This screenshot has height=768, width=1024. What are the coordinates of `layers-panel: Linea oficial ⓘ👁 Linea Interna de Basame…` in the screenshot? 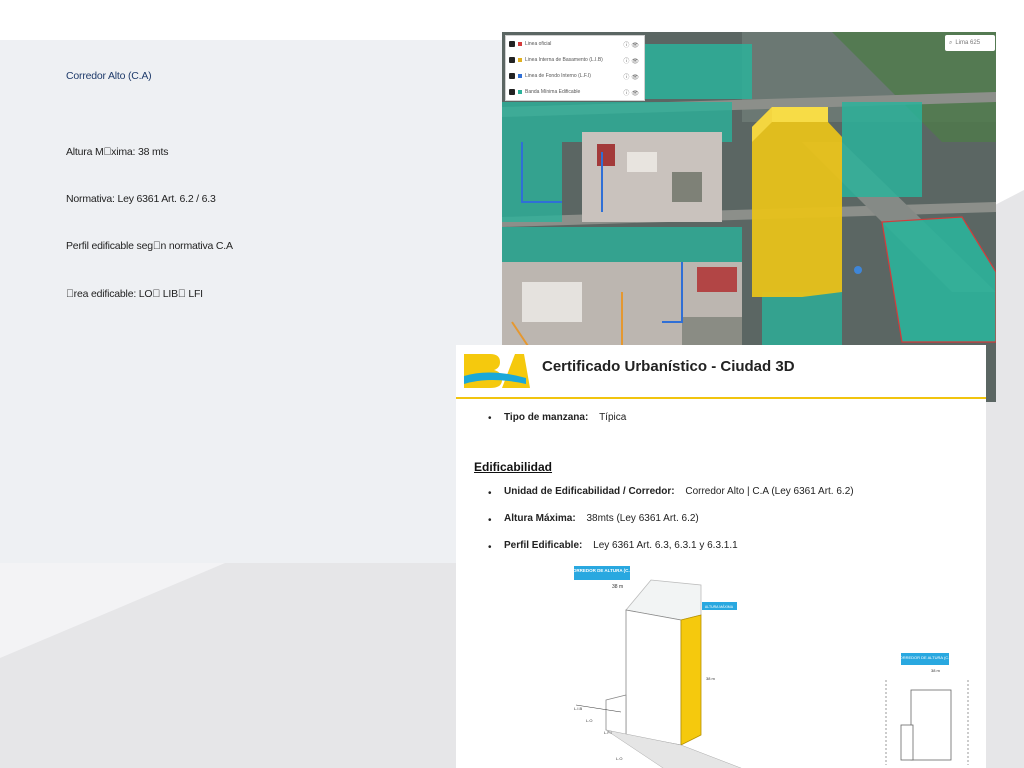 It's located at (575, 68).